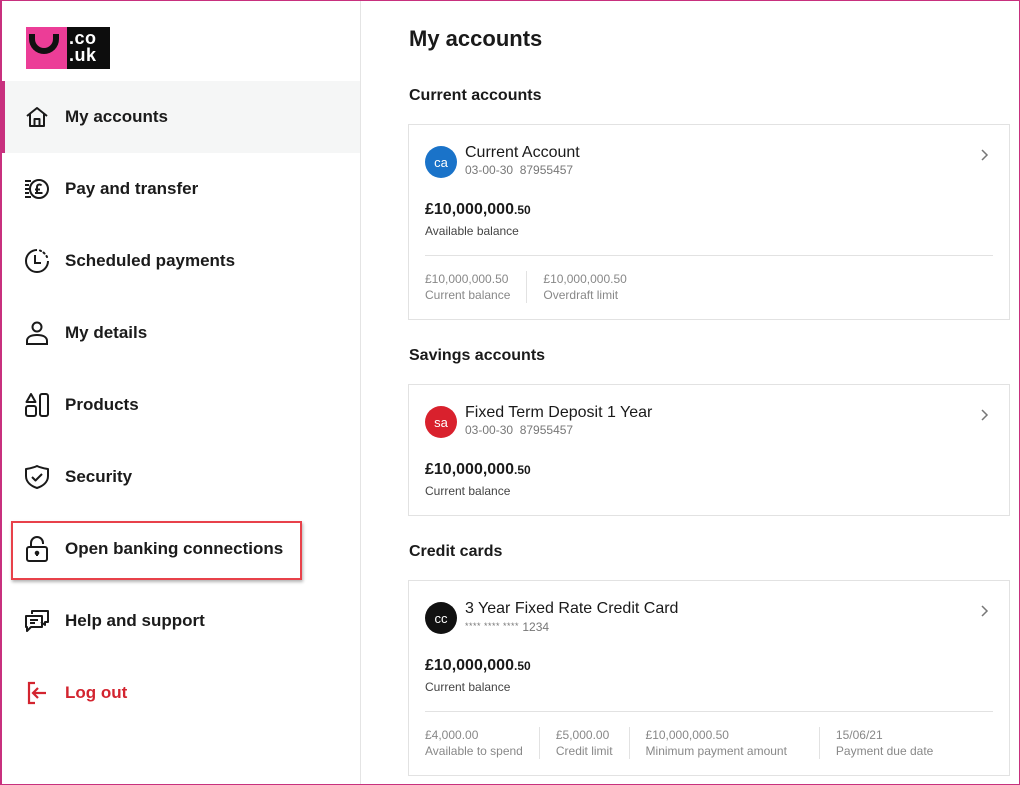 This screenshot has width=1020, height=785. Describe the element at coordinates (96, 692) in the screenshot. I see `sidebar-item-label: Log out` at that location.